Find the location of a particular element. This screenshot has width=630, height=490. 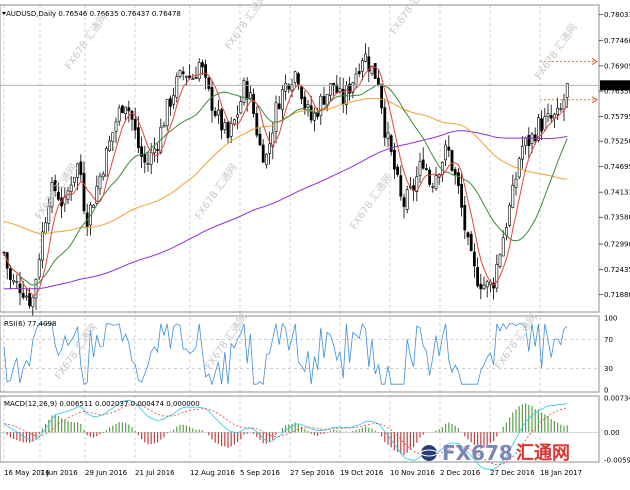

macd-tick-label: -0.00591 is located at coordinates (617, 461).